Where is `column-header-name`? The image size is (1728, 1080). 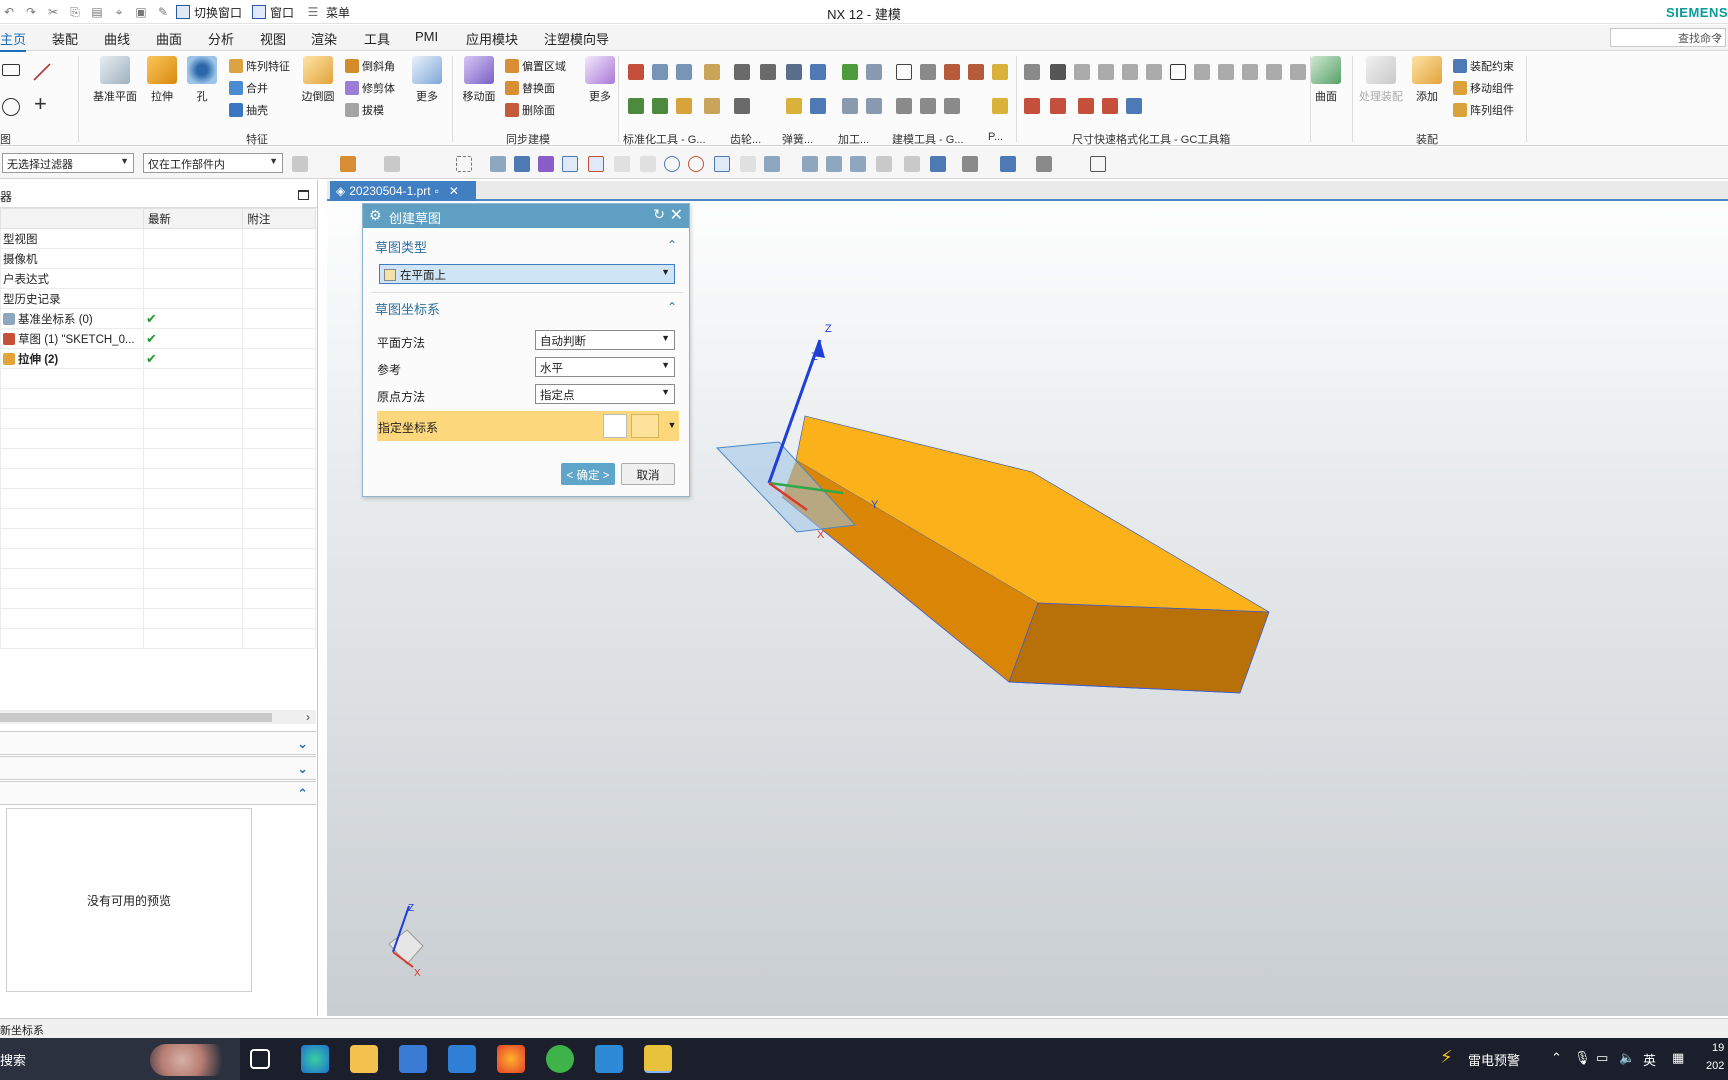 column-header-name is located at coordinates (72, 218).